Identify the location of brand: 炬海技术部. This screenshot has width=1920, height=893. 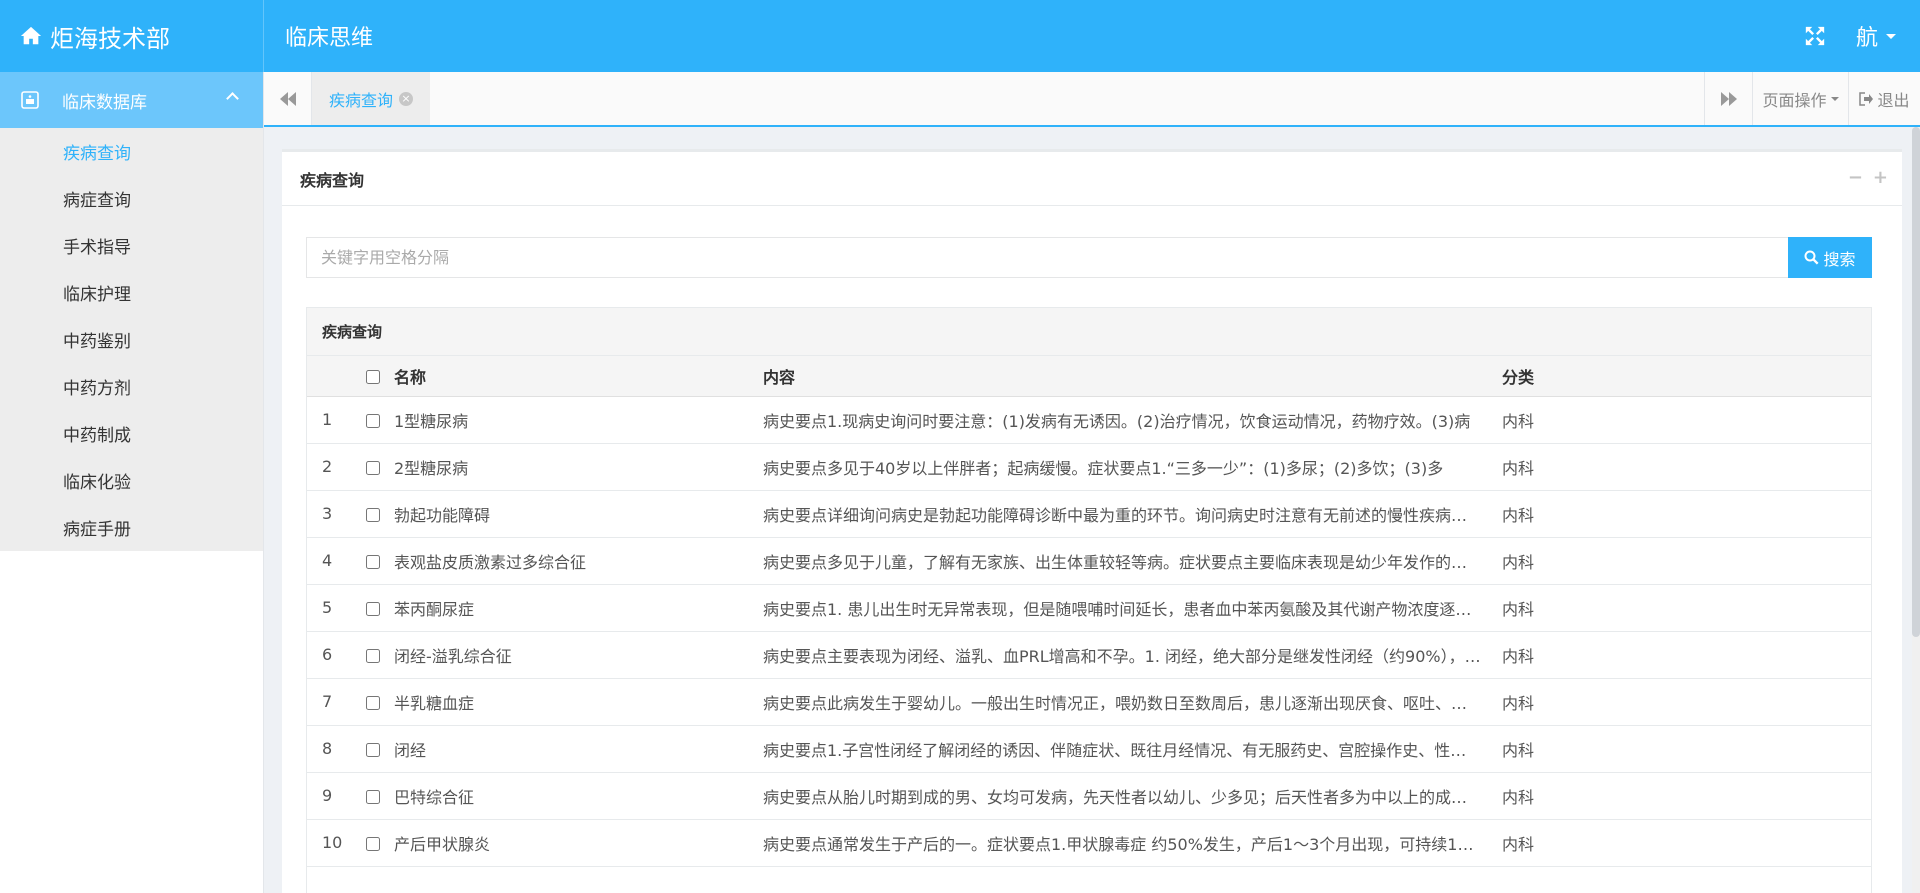
(132, 36).